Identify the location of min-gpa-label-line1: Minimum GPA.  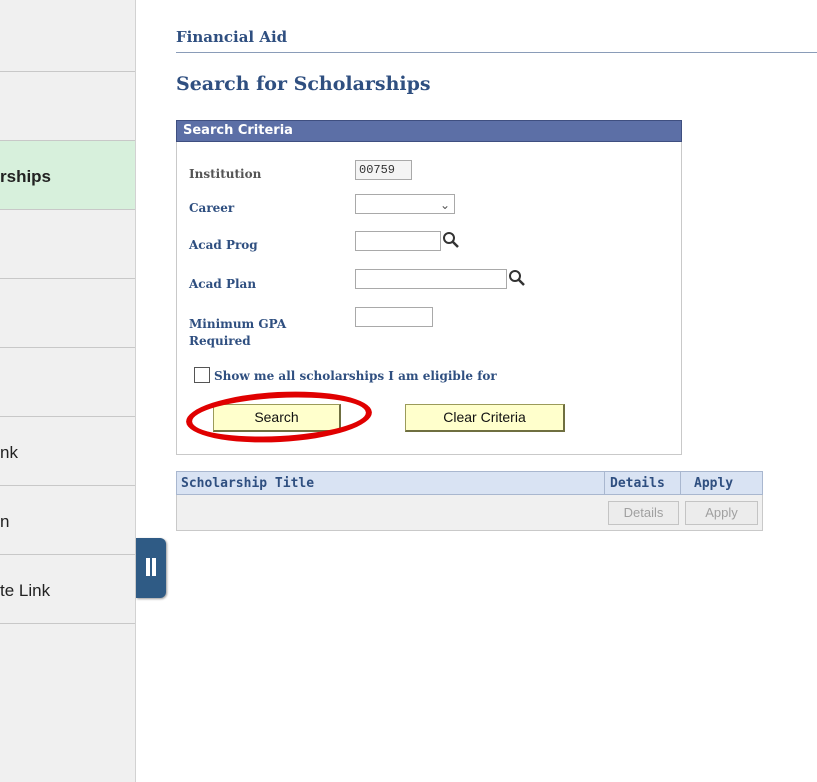
(238, 324).